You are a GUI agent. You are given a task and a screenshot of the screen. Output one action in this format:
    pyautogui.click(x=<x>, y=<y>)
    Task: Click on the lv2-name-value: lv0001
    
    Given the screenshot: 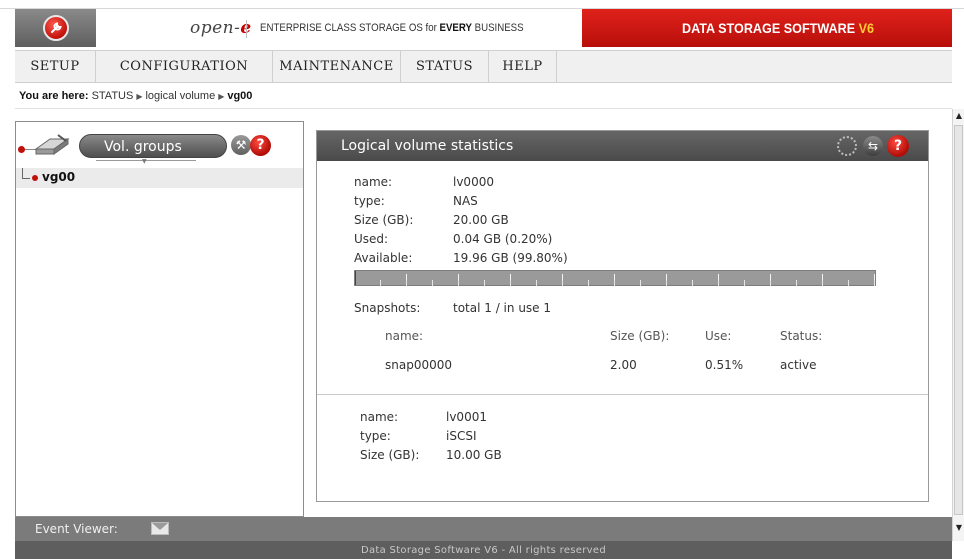 What is the action you would take?
    pyautogui.click(x=466, y=417)
    